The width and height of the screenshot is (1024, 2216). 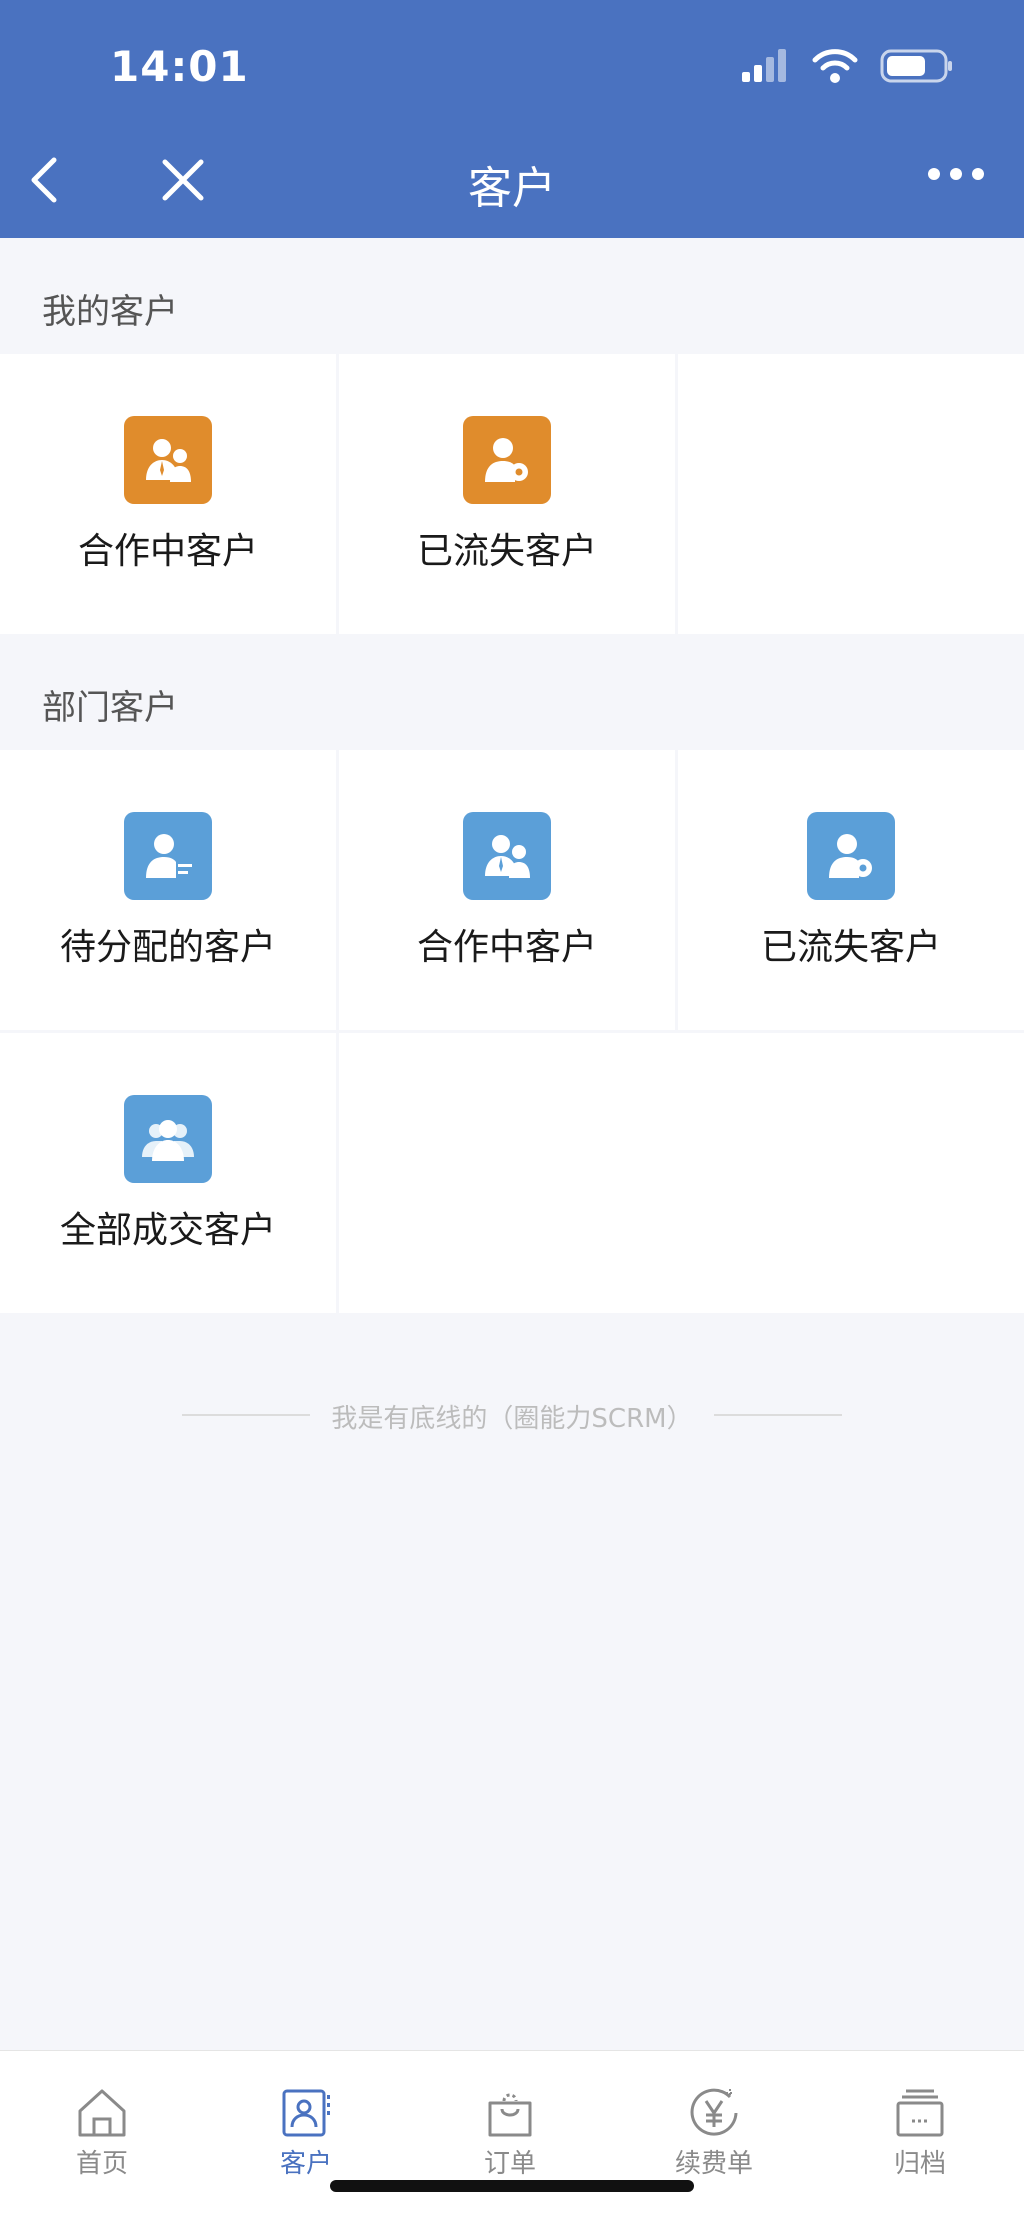 What do you see at coordinates (168, 856) in the screenshot?
I see `customer-pending-icon` at bounding box center [168, 856].